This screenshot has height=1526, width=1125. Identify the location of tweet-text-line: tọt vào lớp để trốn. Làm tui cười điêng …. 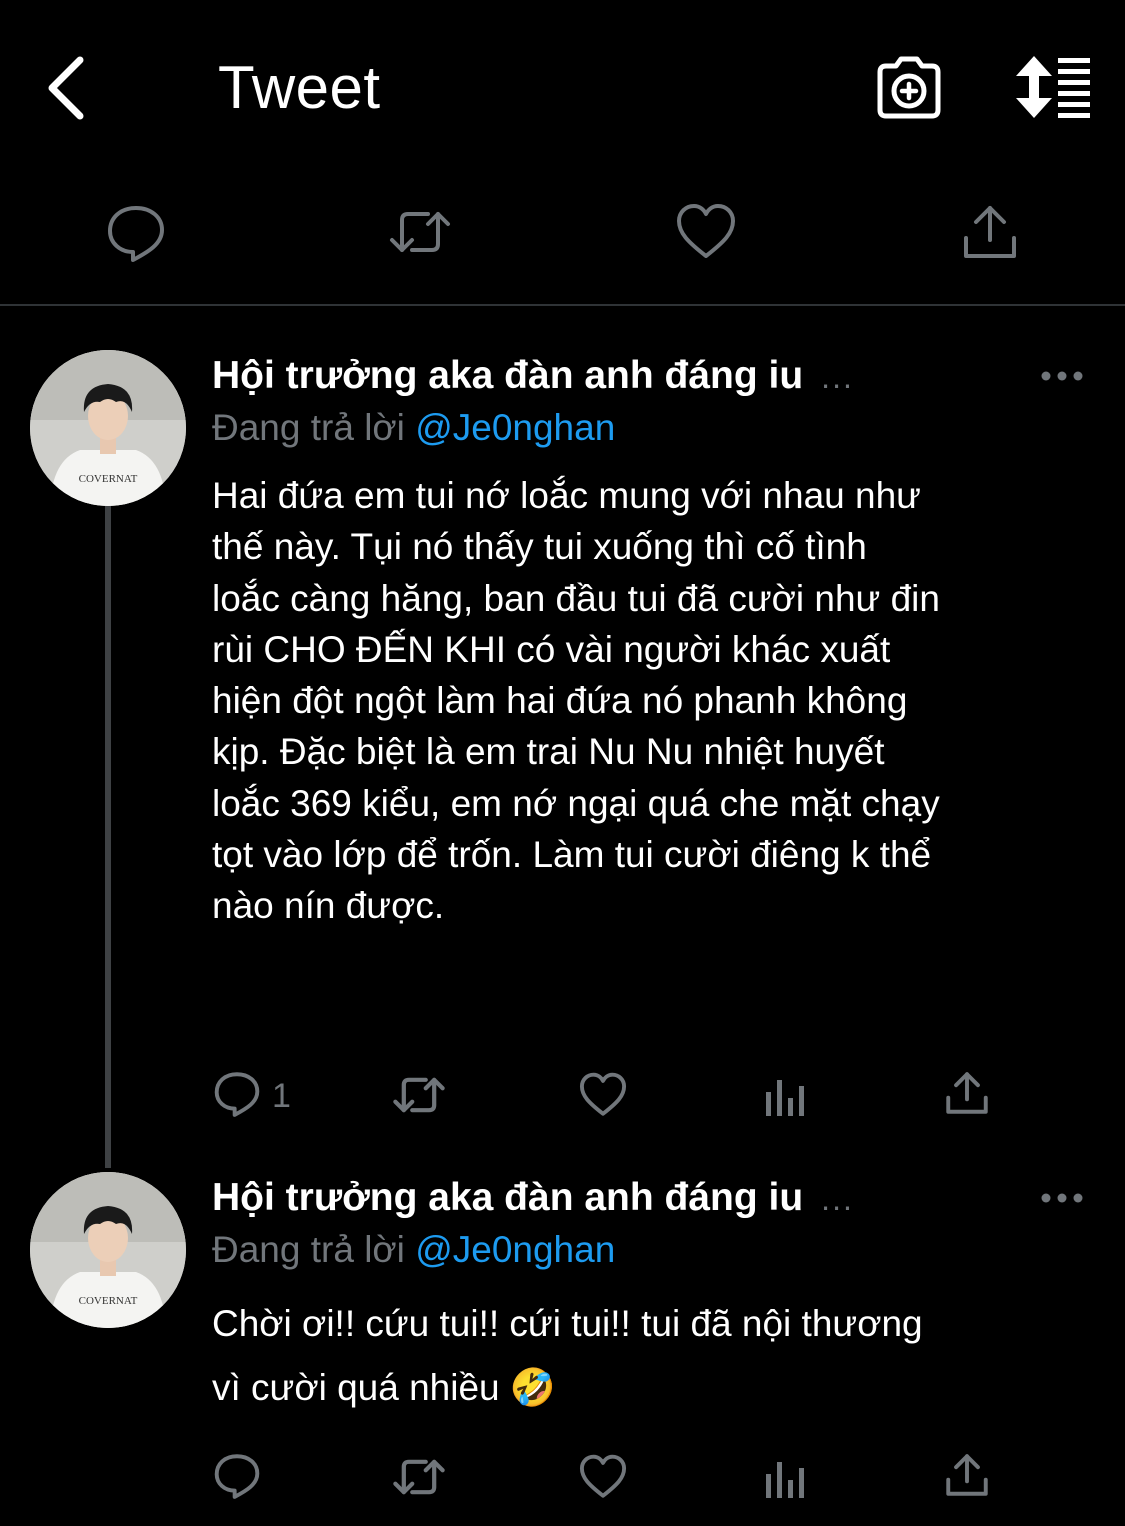
(572, 855).